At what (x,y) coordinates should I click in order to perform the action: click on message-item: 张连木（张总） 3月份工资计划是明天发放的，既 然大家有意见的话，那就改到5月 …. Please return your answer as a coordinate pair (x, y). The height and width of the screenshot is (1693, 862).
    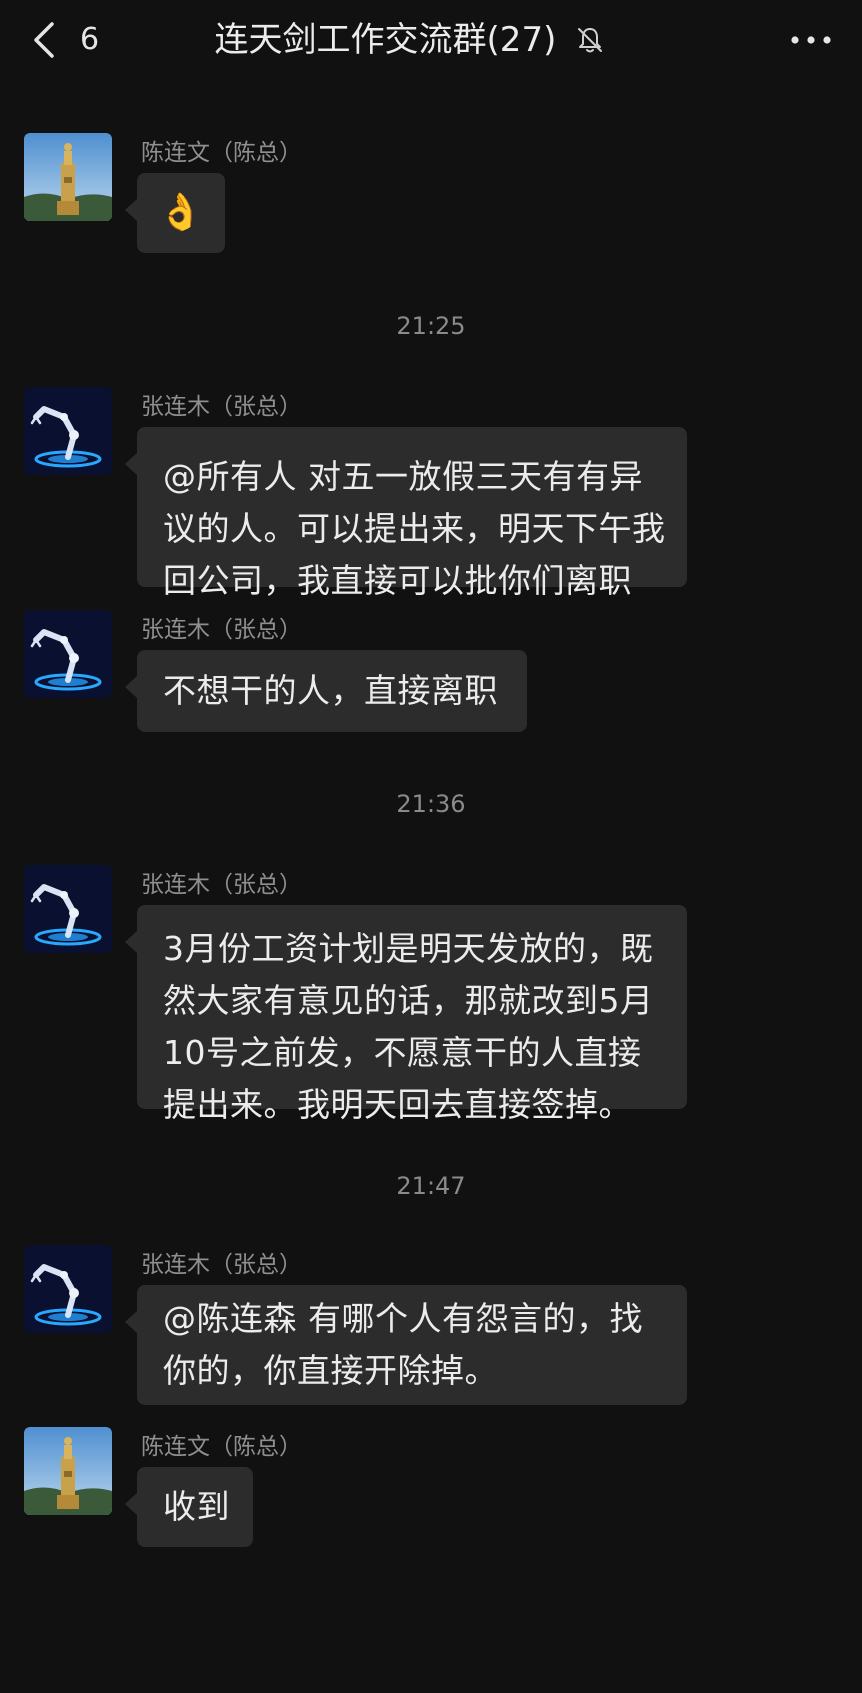
    Looking at the image, I should click on (434, 995).